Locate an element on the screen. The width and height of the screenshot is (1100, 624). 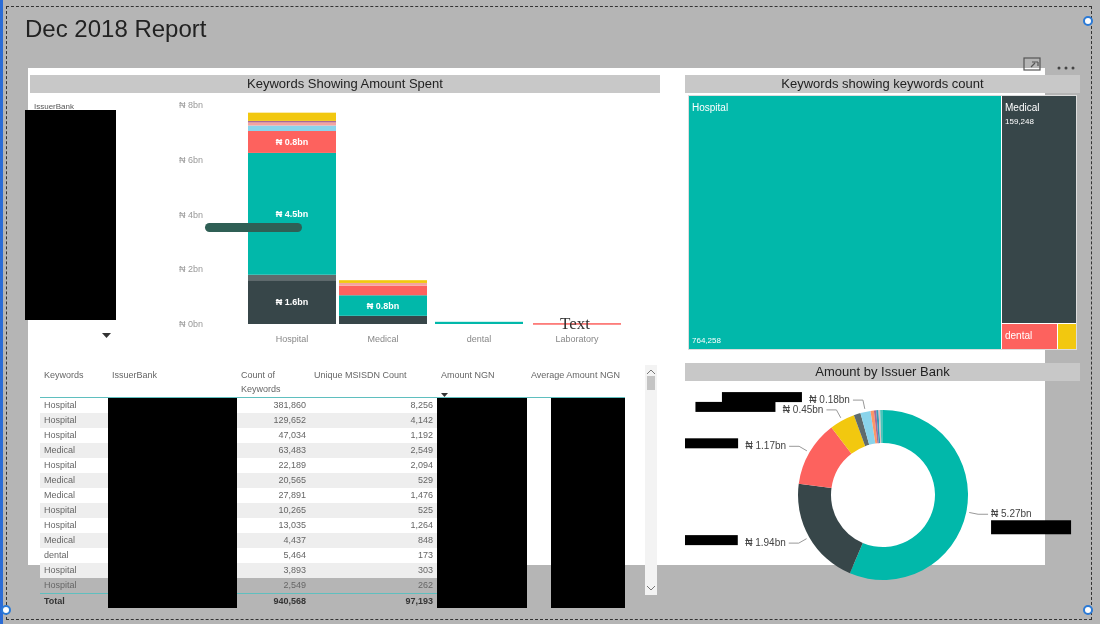
category-label: Laboratory is located at coordinates (577, 339).